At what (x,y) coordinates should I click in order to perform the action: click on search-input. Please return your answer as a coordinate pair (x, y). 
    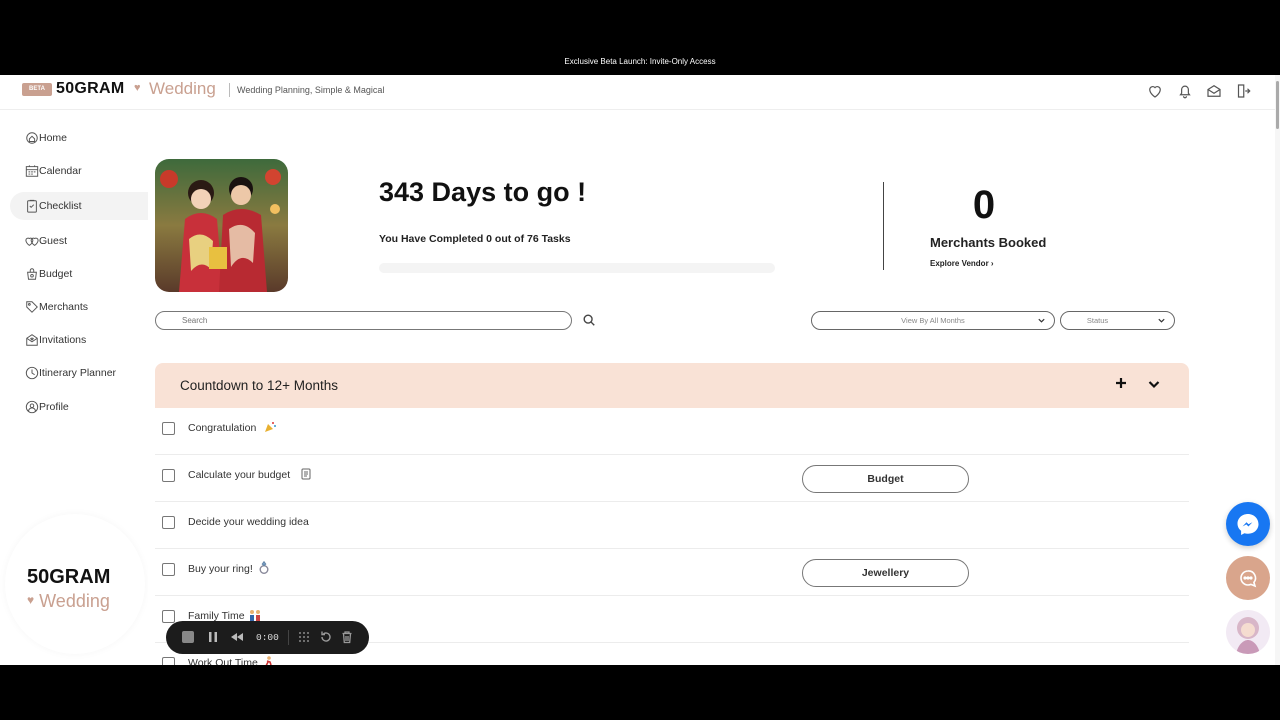
    Looking at the image, I should click on (363, 320).